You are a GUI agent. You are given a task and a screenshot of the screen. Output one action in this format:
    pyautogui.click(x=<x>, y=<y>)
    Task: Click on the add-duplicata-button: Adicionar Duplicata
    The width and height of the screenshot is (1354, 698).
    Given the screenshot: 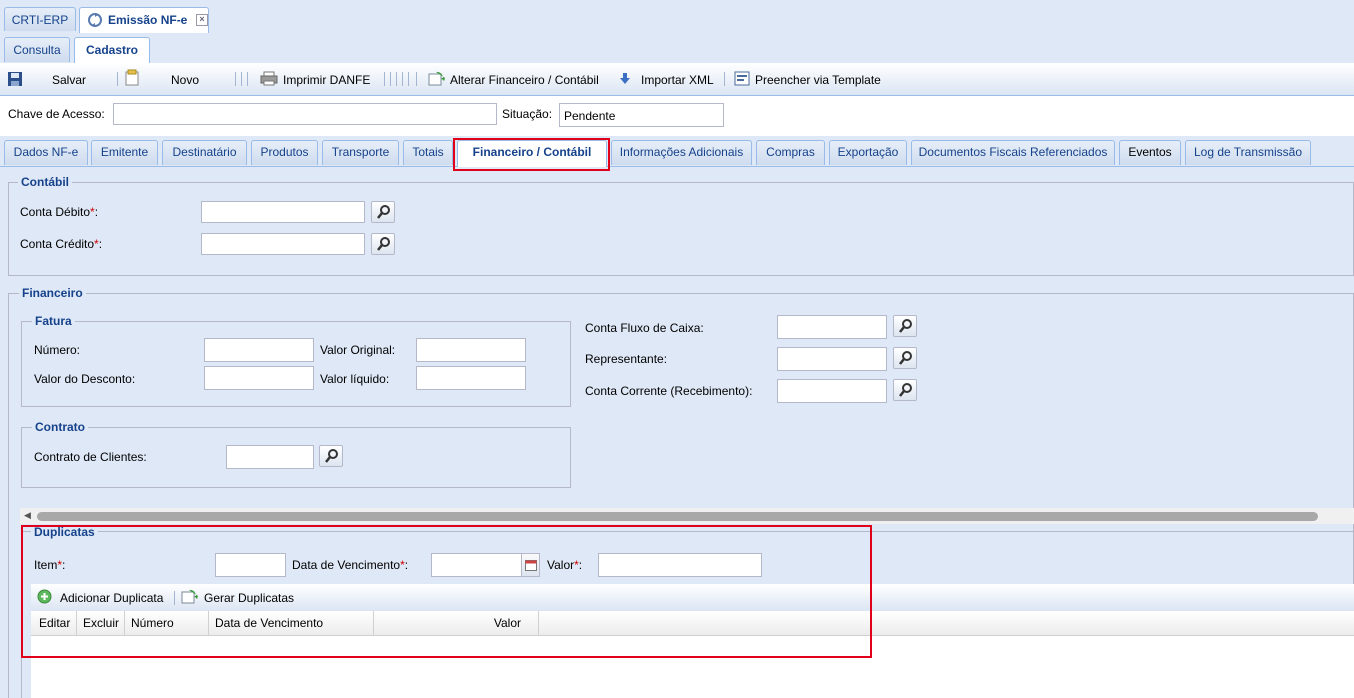 What is the action you would take?
    pyautogui.click(x=111, y=598)
    